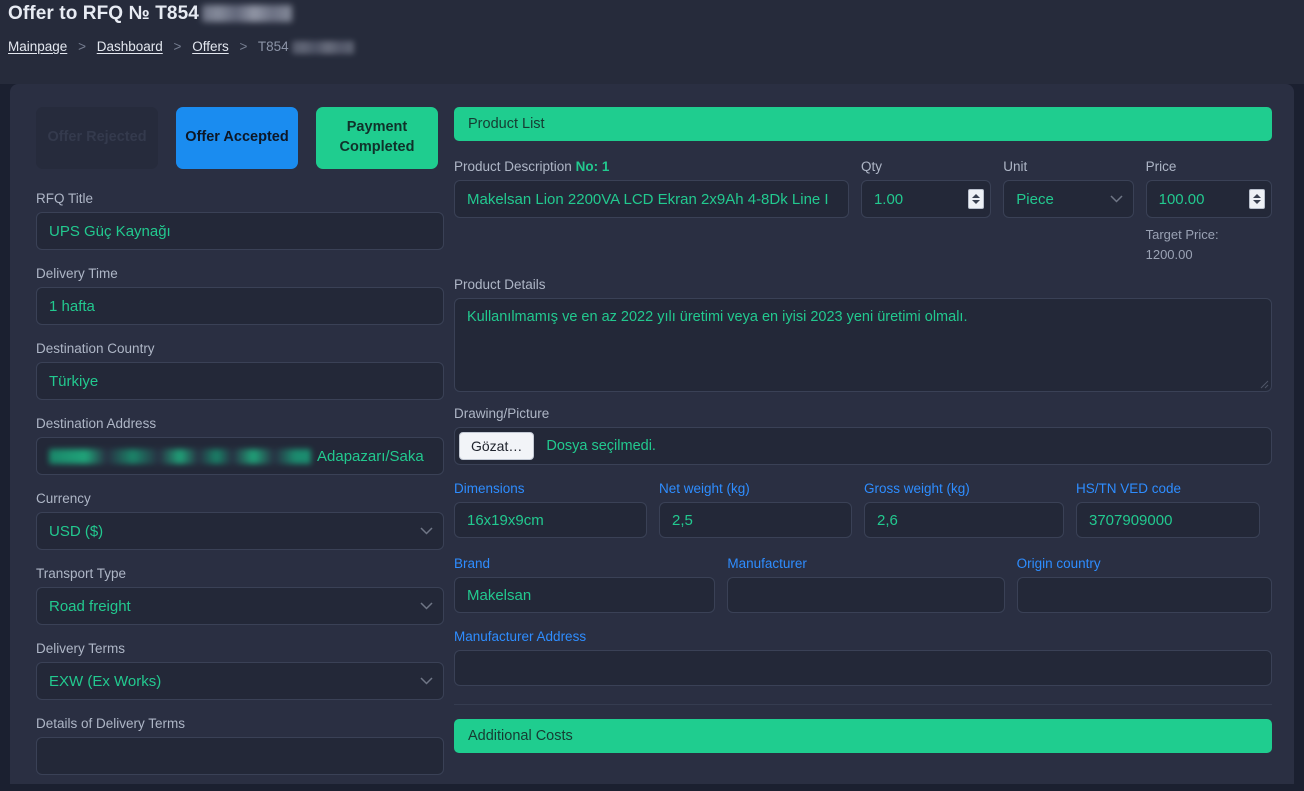 This screenshot has width=1304, height=791. I want to click on drawing-picture-label: Drawing/Picture, so click(502, 414).